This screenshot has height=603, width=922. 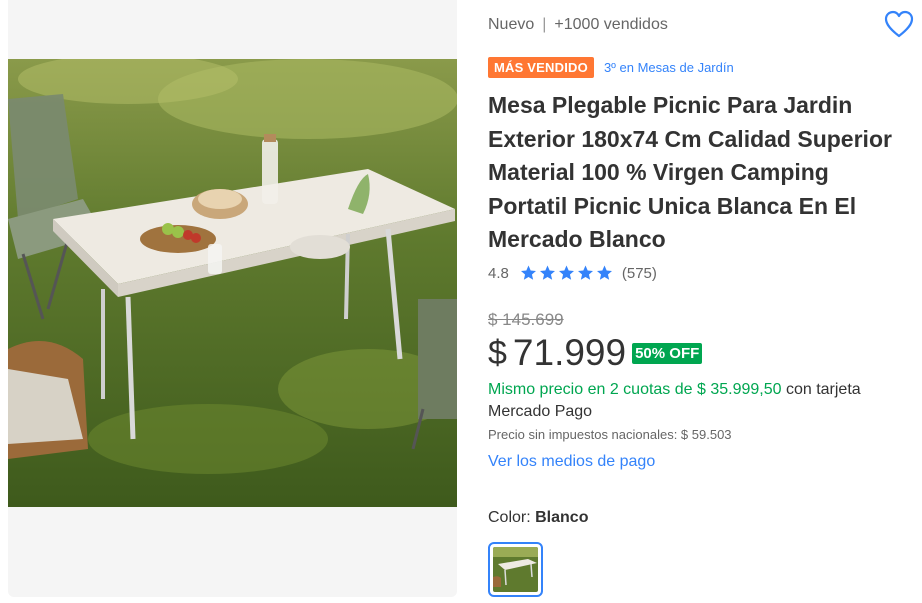 I want to click on condition-label: Nuevo, so click(x=511, y=24).